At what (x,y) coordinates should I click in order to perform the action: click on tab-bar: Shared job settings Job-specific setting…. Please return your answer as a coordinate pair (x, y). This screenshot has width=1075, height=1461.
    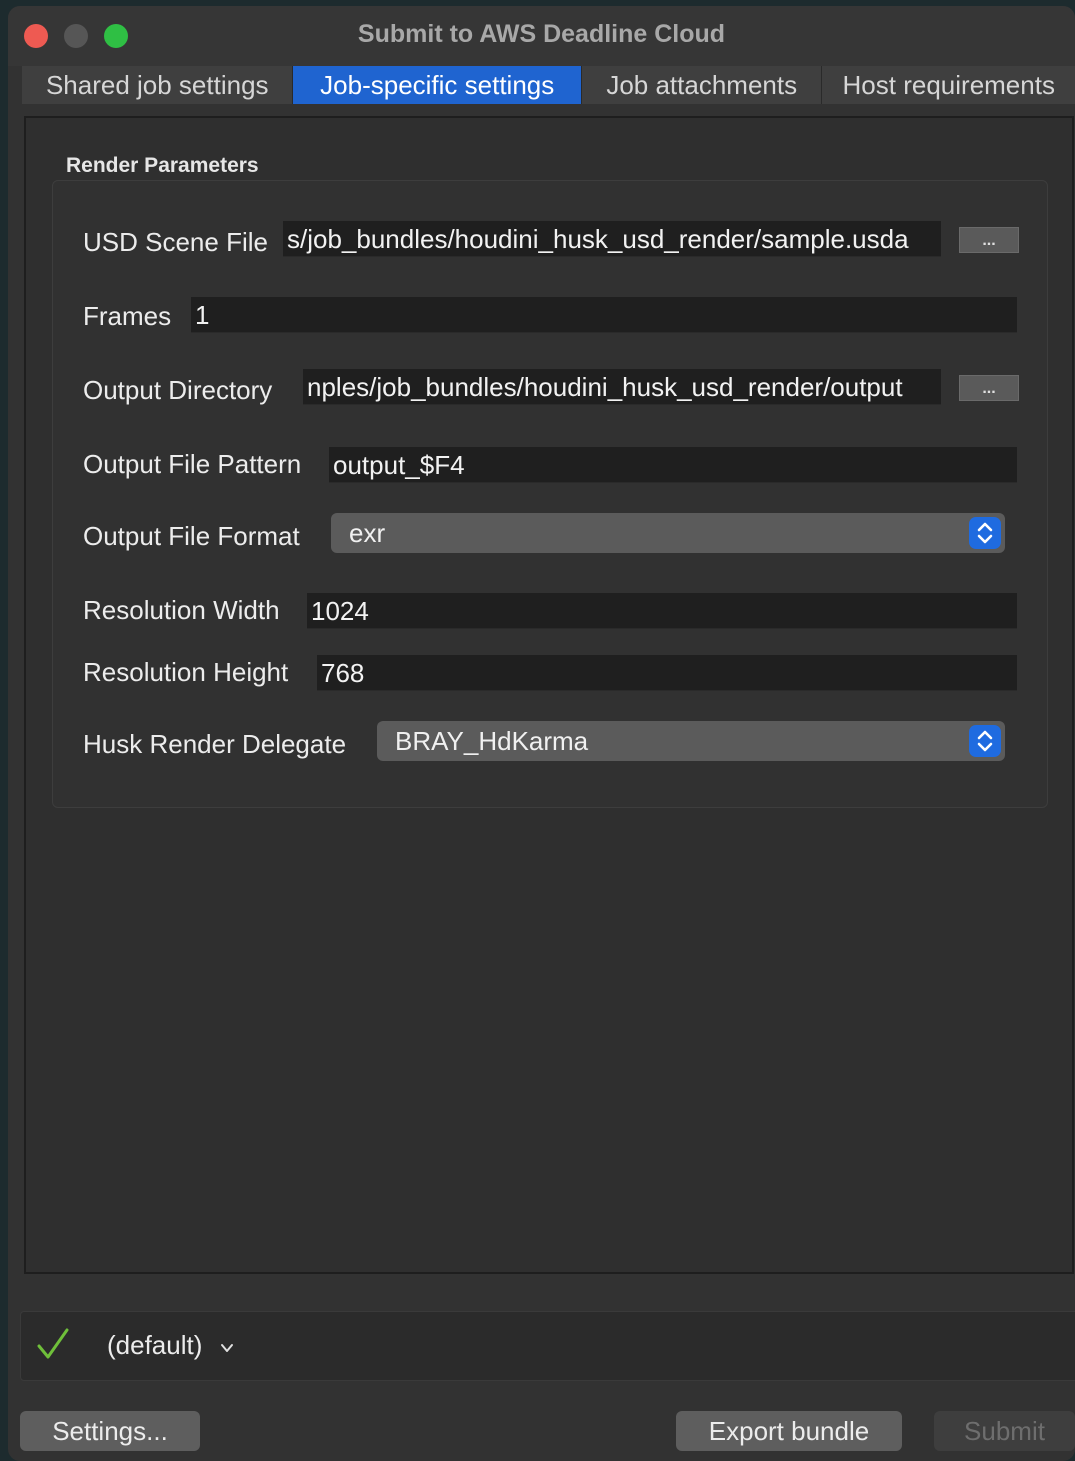
    Looking at the image, I should click on (548, 86).